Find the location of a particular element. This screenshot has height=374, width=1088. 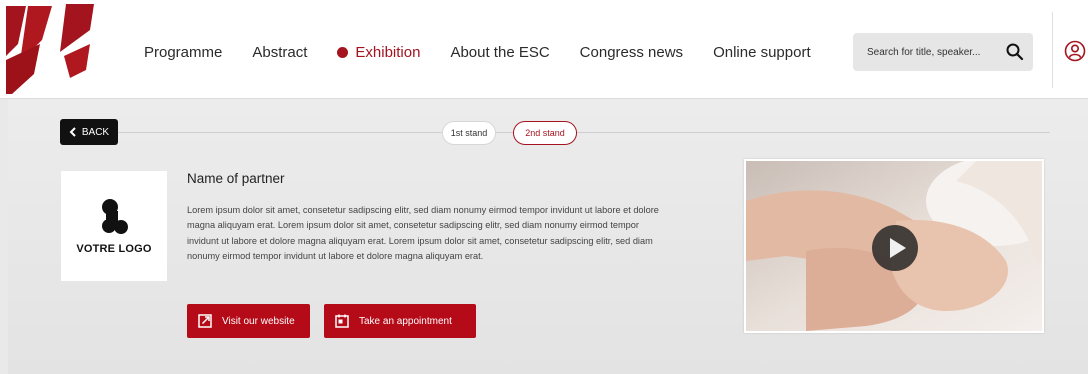

nav-label: Congress news is located at coordinates (631, 52).